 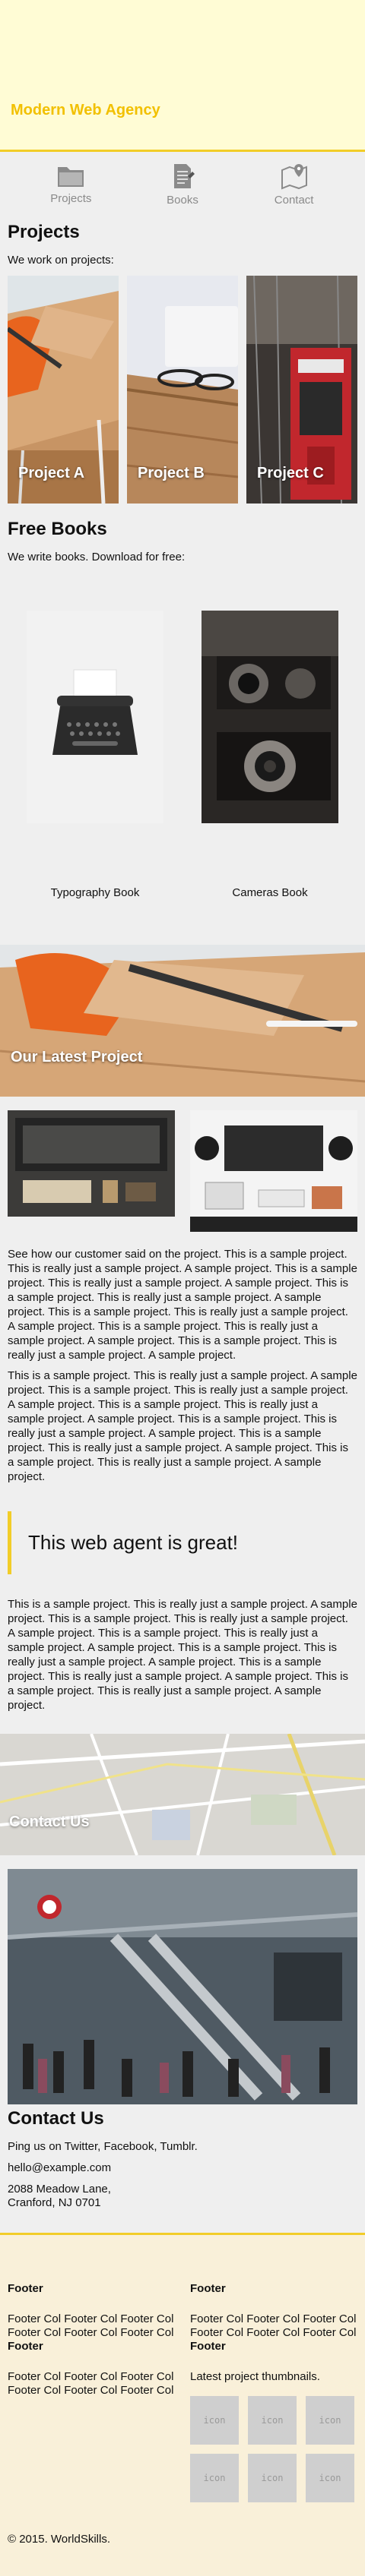 I want to click on books-intro: We write books. Download for free:, so click(x=97, y=557).